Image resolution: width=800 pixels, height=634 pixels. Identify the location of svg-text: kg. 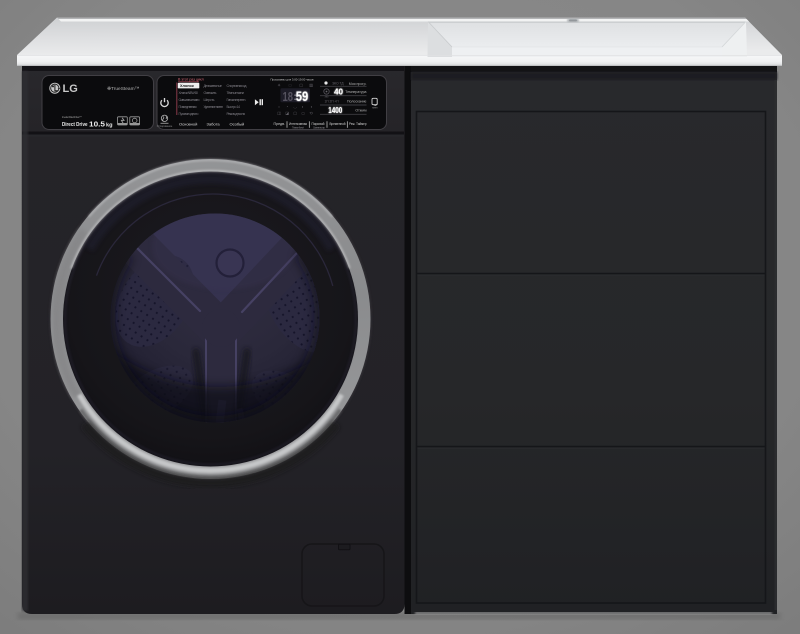
(109, 126).